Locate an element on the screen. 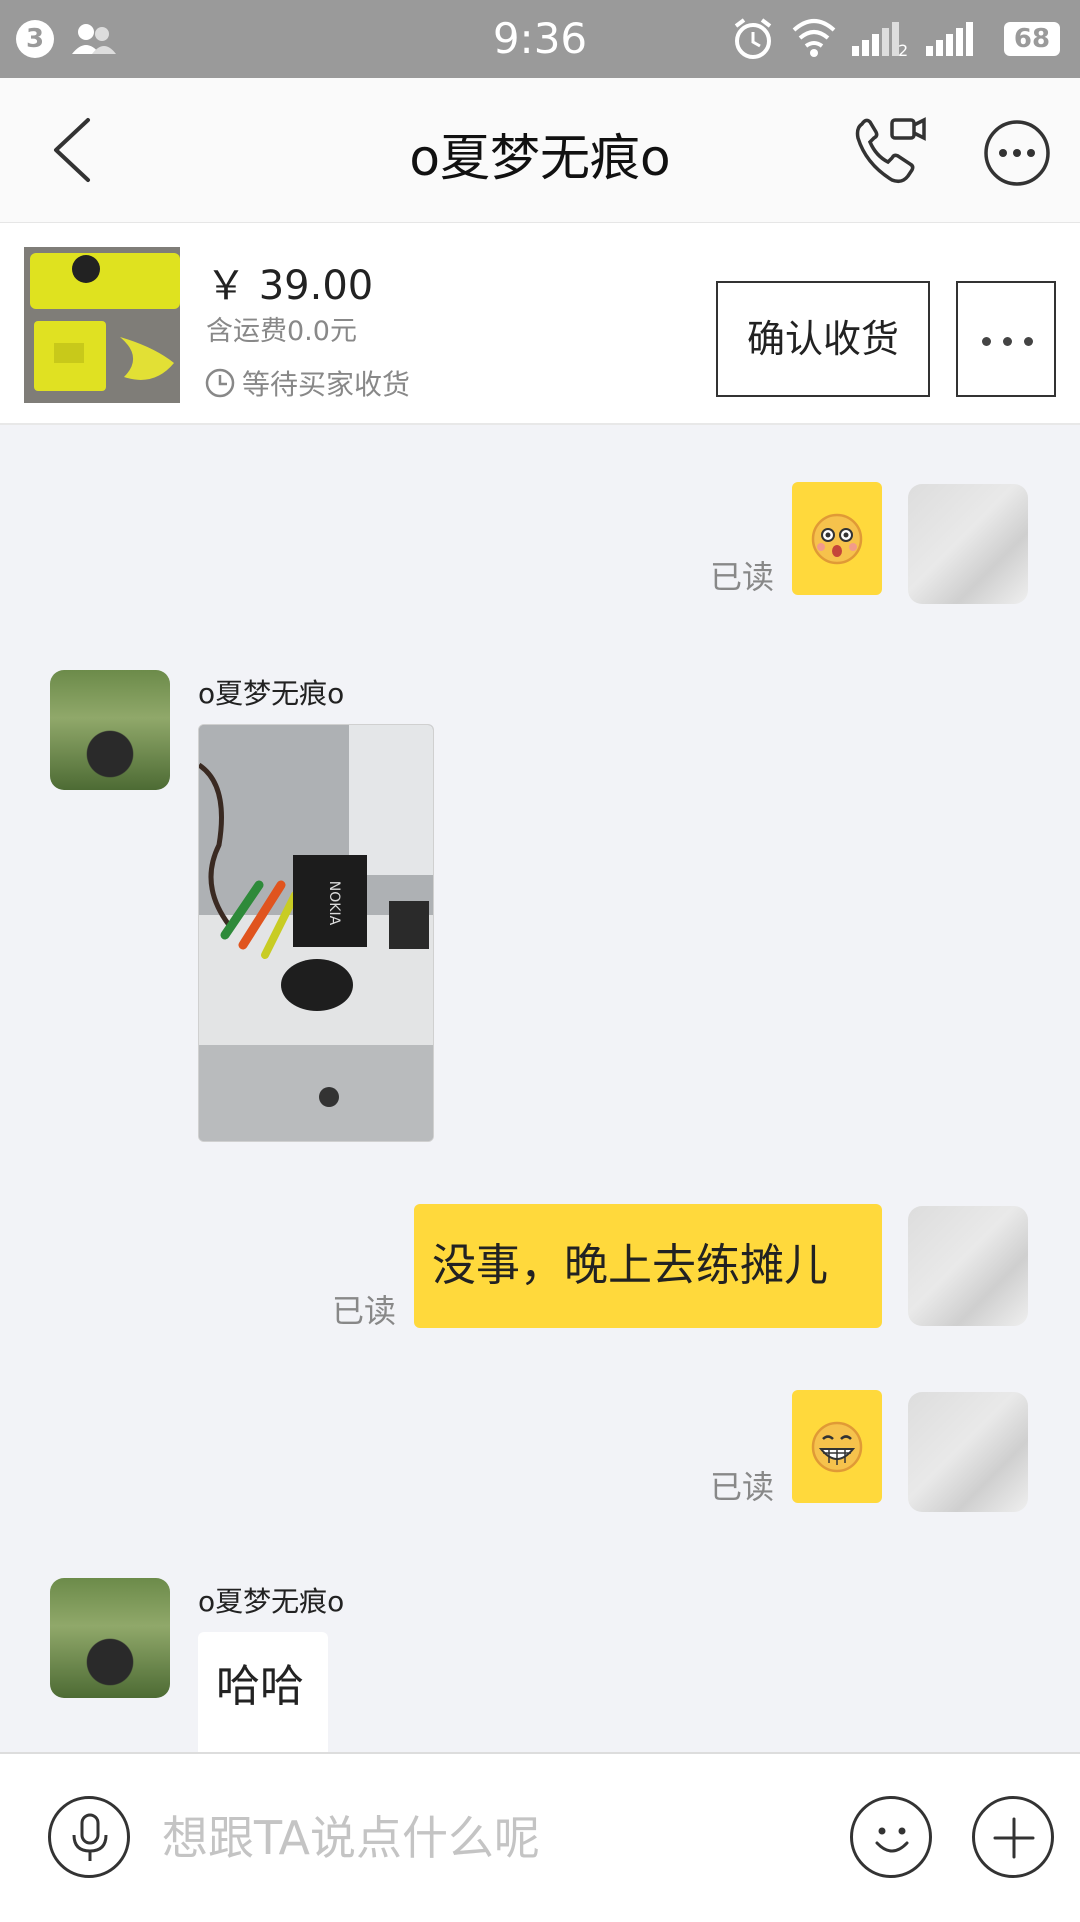  signal-sim2-icon: 2 is located at coordinates (880, 40).